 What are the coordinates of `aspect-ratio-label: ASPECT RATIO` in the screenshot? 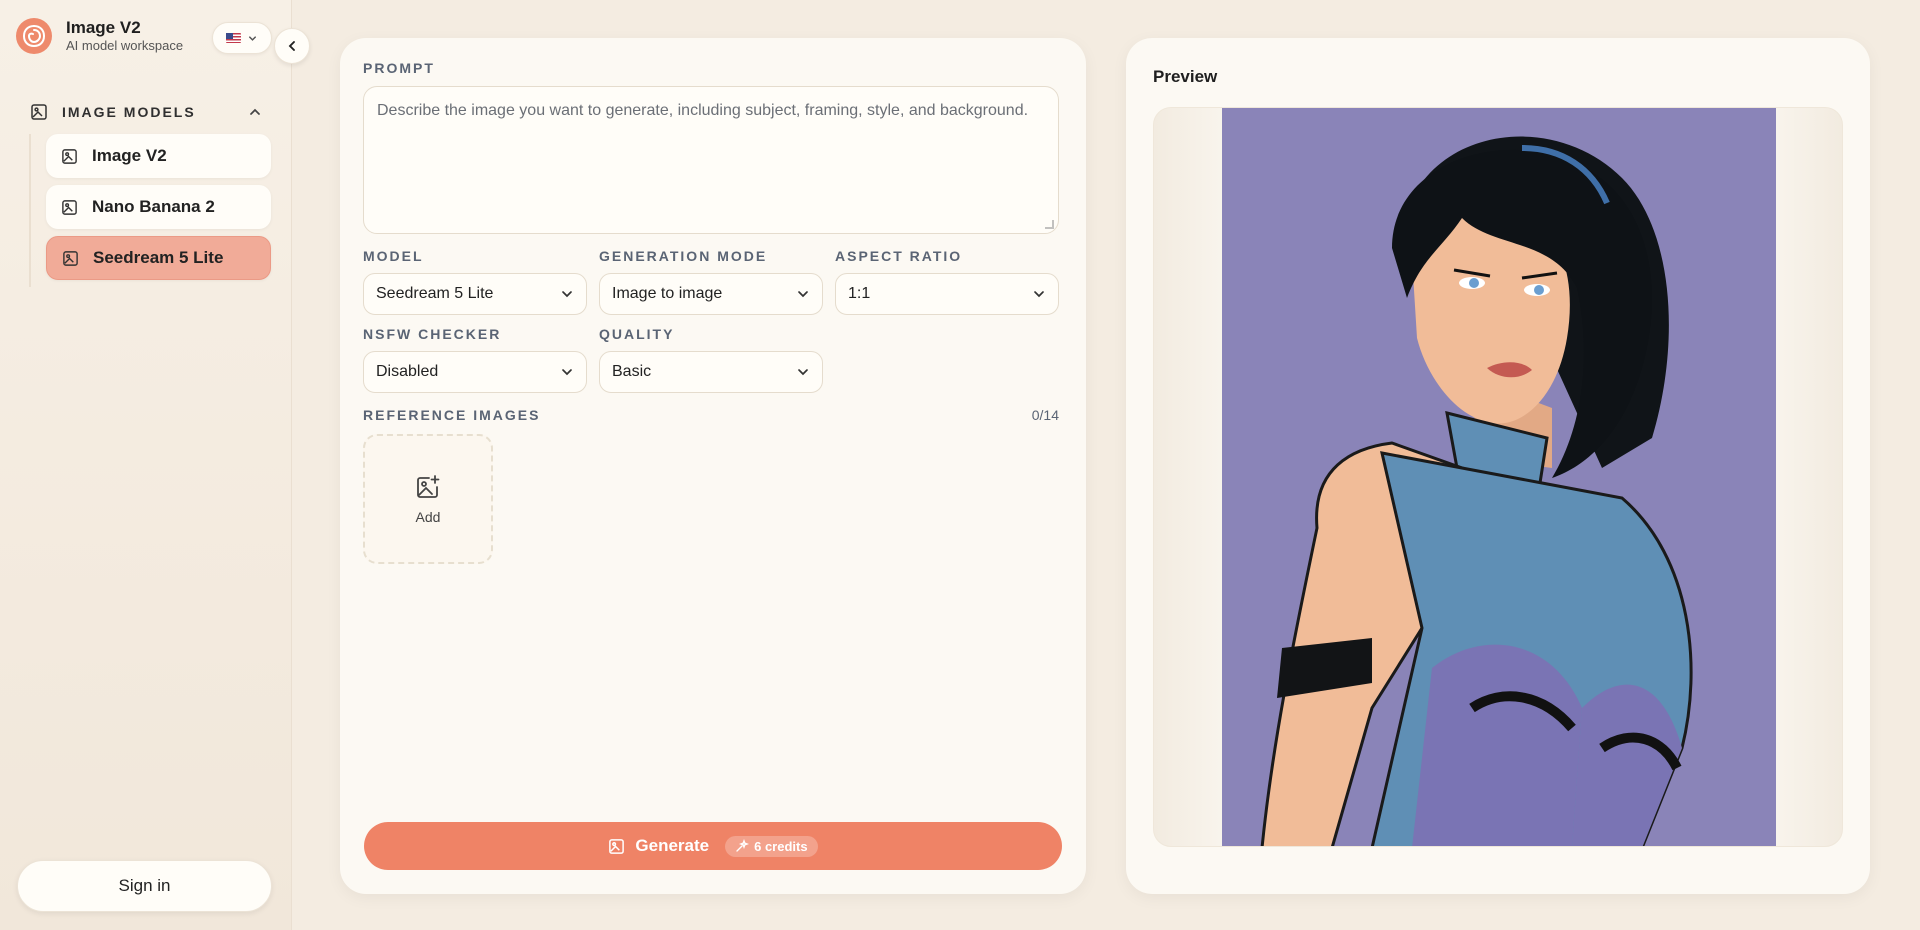 It's located at (899, 256).